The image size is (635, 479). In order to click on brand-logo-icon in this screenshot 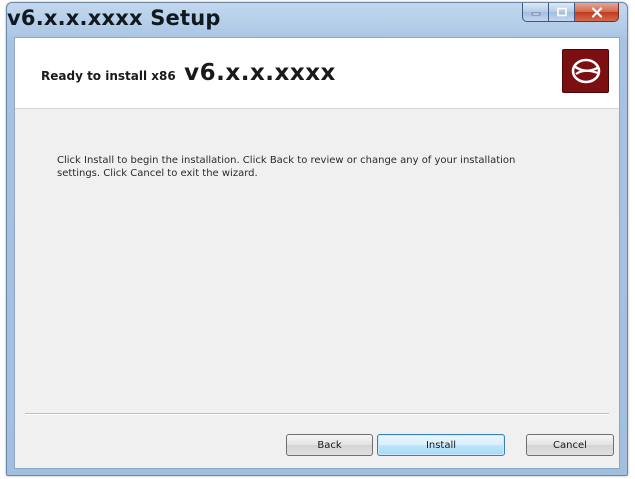, I will do `click(585, 71)`.